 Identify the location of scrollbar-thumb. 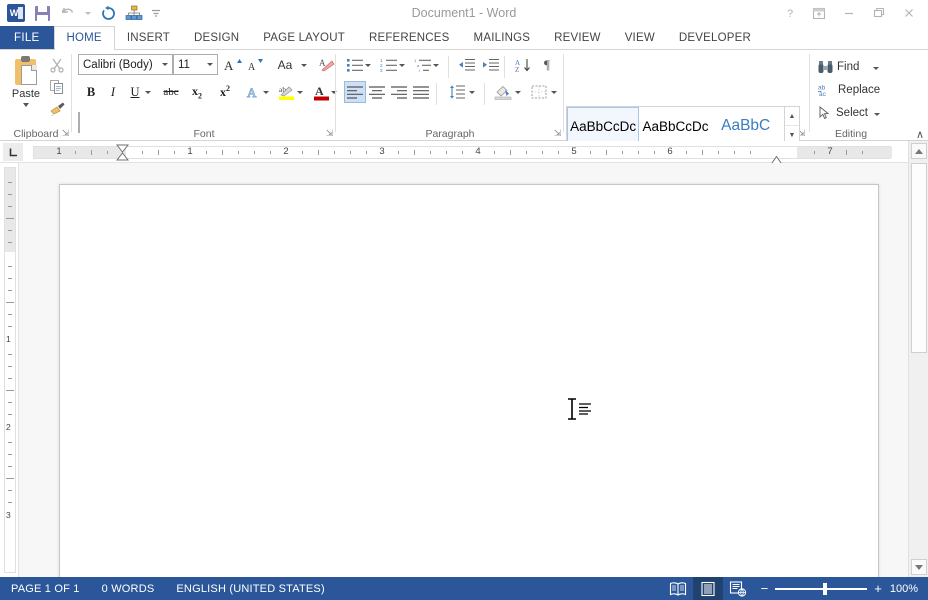
(919, 258).